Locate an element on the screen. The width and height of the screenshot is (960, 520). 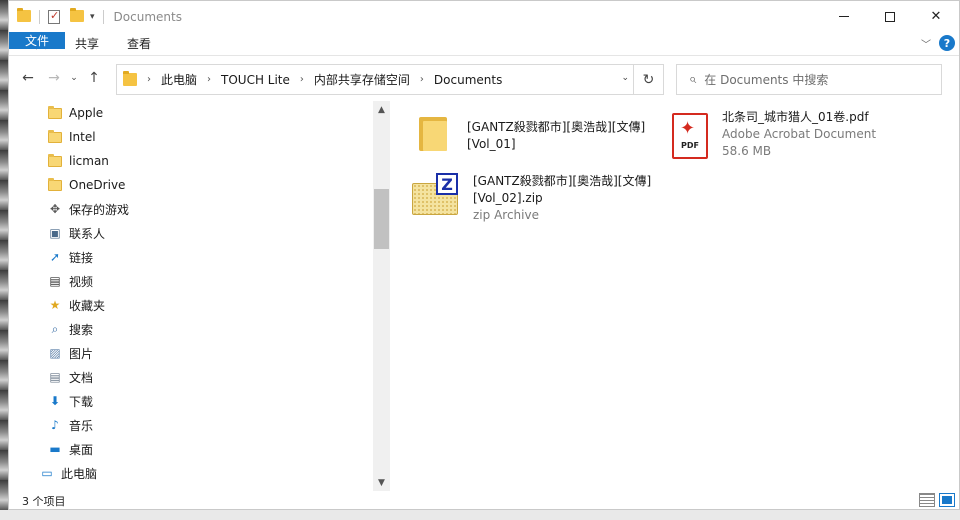
file-type: Adobe Acrobat Document is located at coordinates (799, 134).